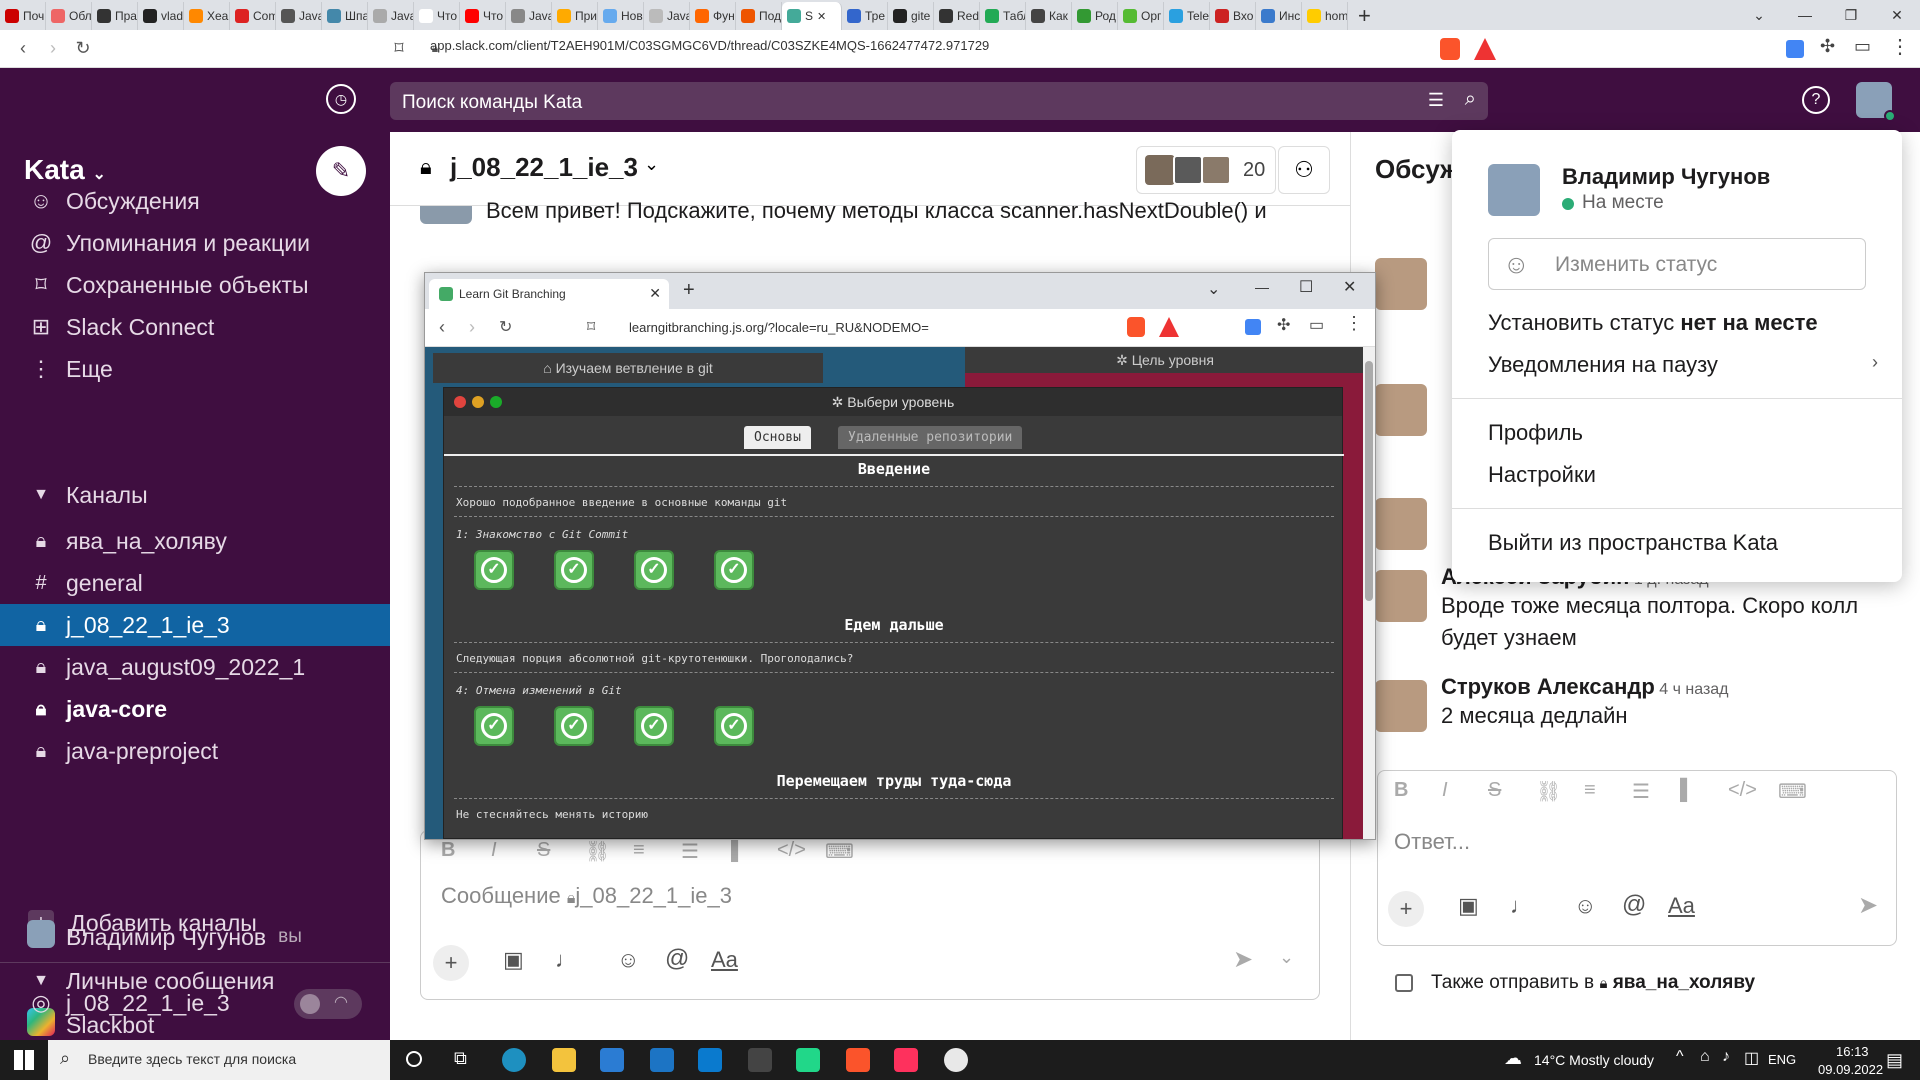 The height and width of the screenshot is (1080, 1920). I want to click on language-indicator: ENG, so click(1782, 1059).